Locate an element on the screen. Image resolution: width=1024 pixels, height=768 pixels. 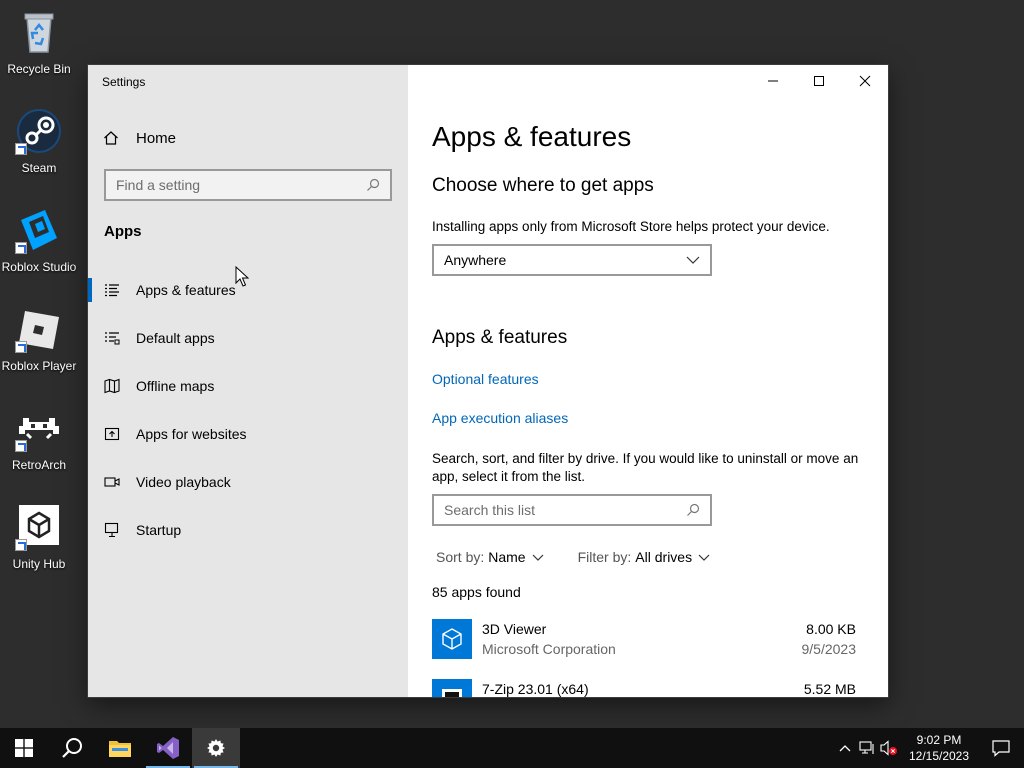
list-icon is located at coordinates (112, 290).